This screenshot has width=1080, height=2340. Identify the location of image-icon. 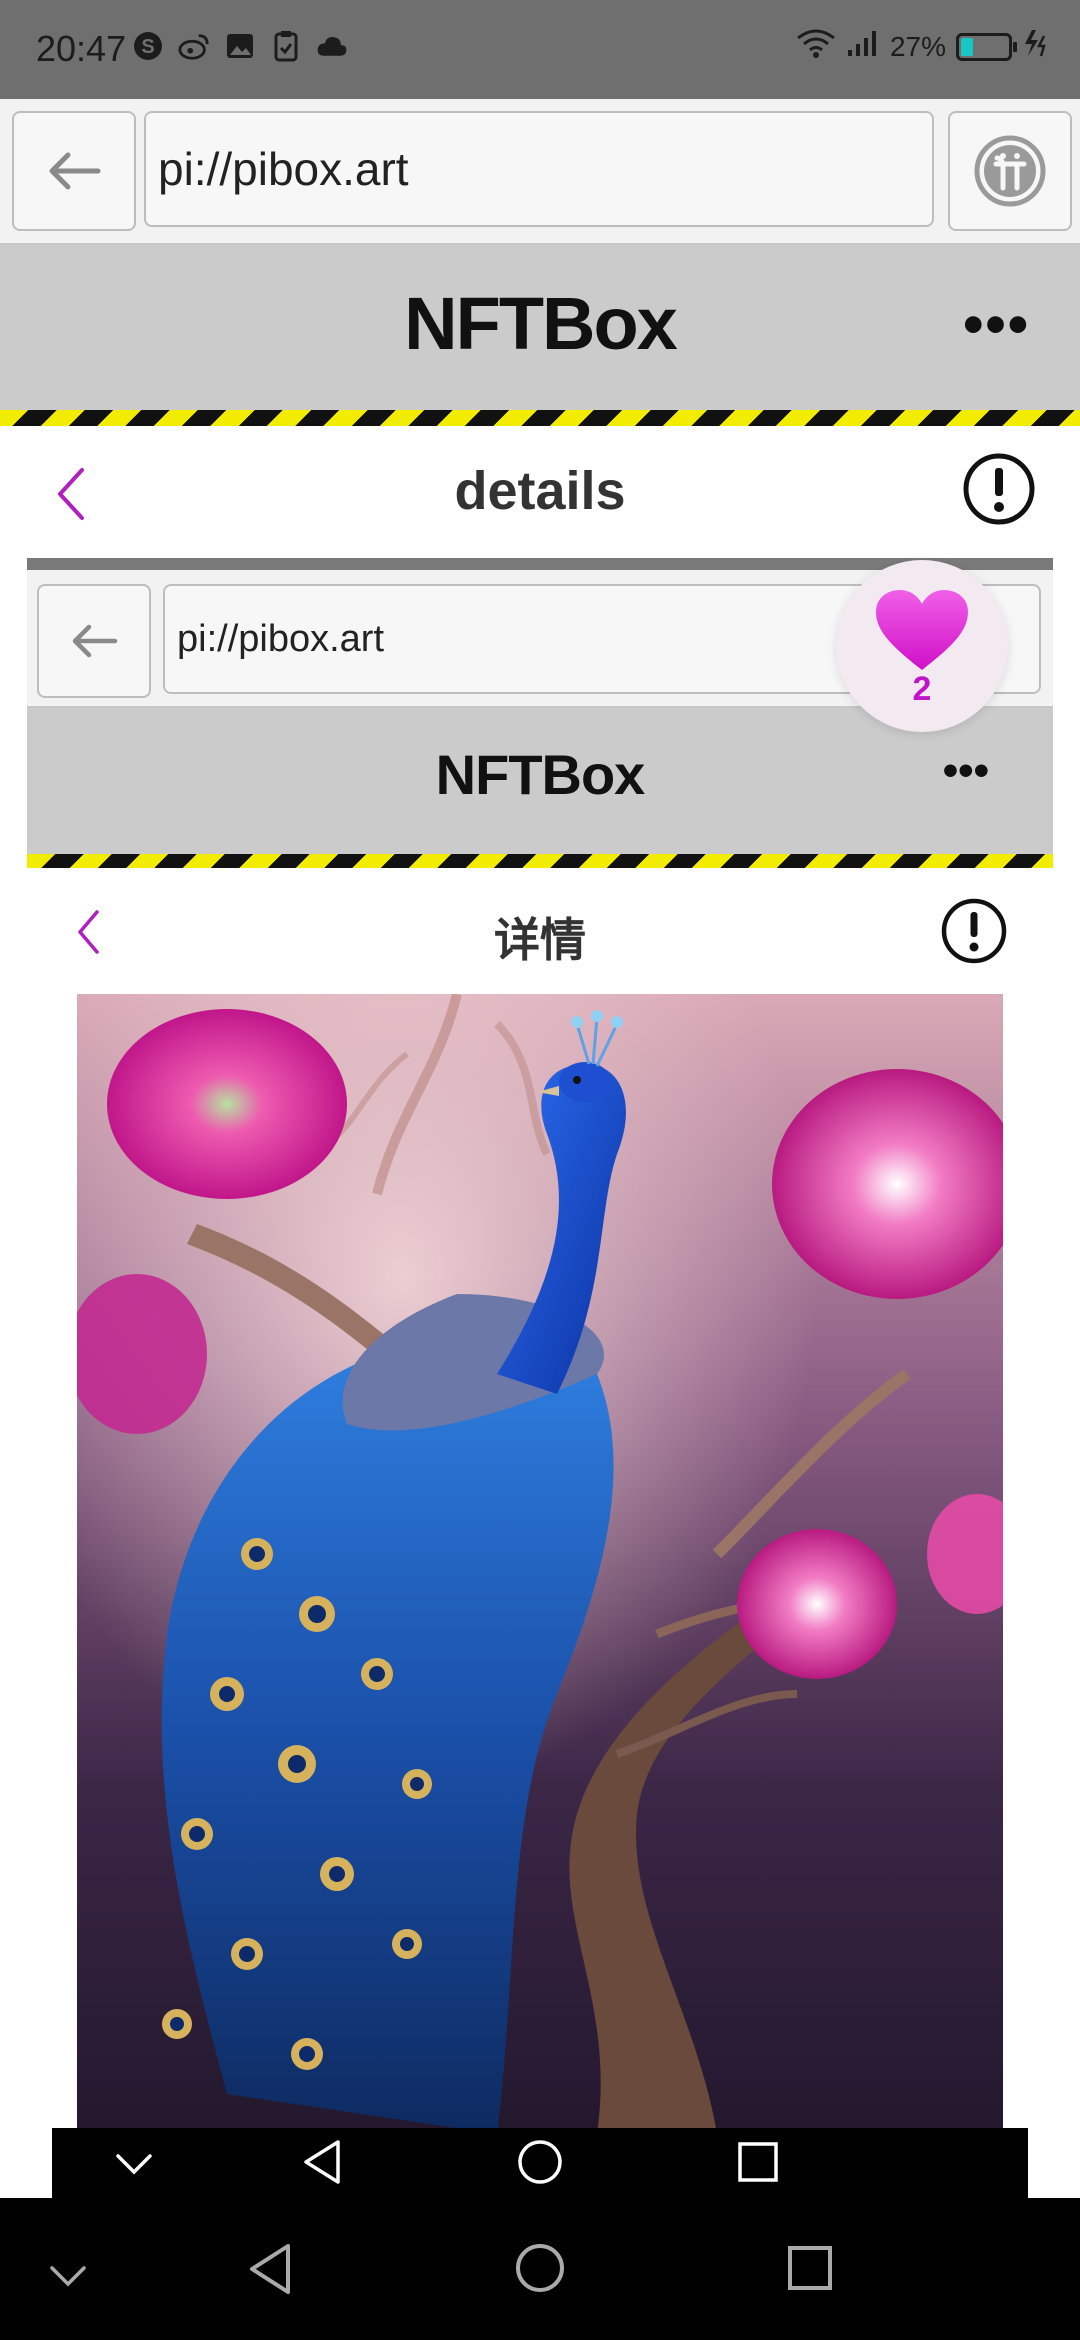
(240, 46).